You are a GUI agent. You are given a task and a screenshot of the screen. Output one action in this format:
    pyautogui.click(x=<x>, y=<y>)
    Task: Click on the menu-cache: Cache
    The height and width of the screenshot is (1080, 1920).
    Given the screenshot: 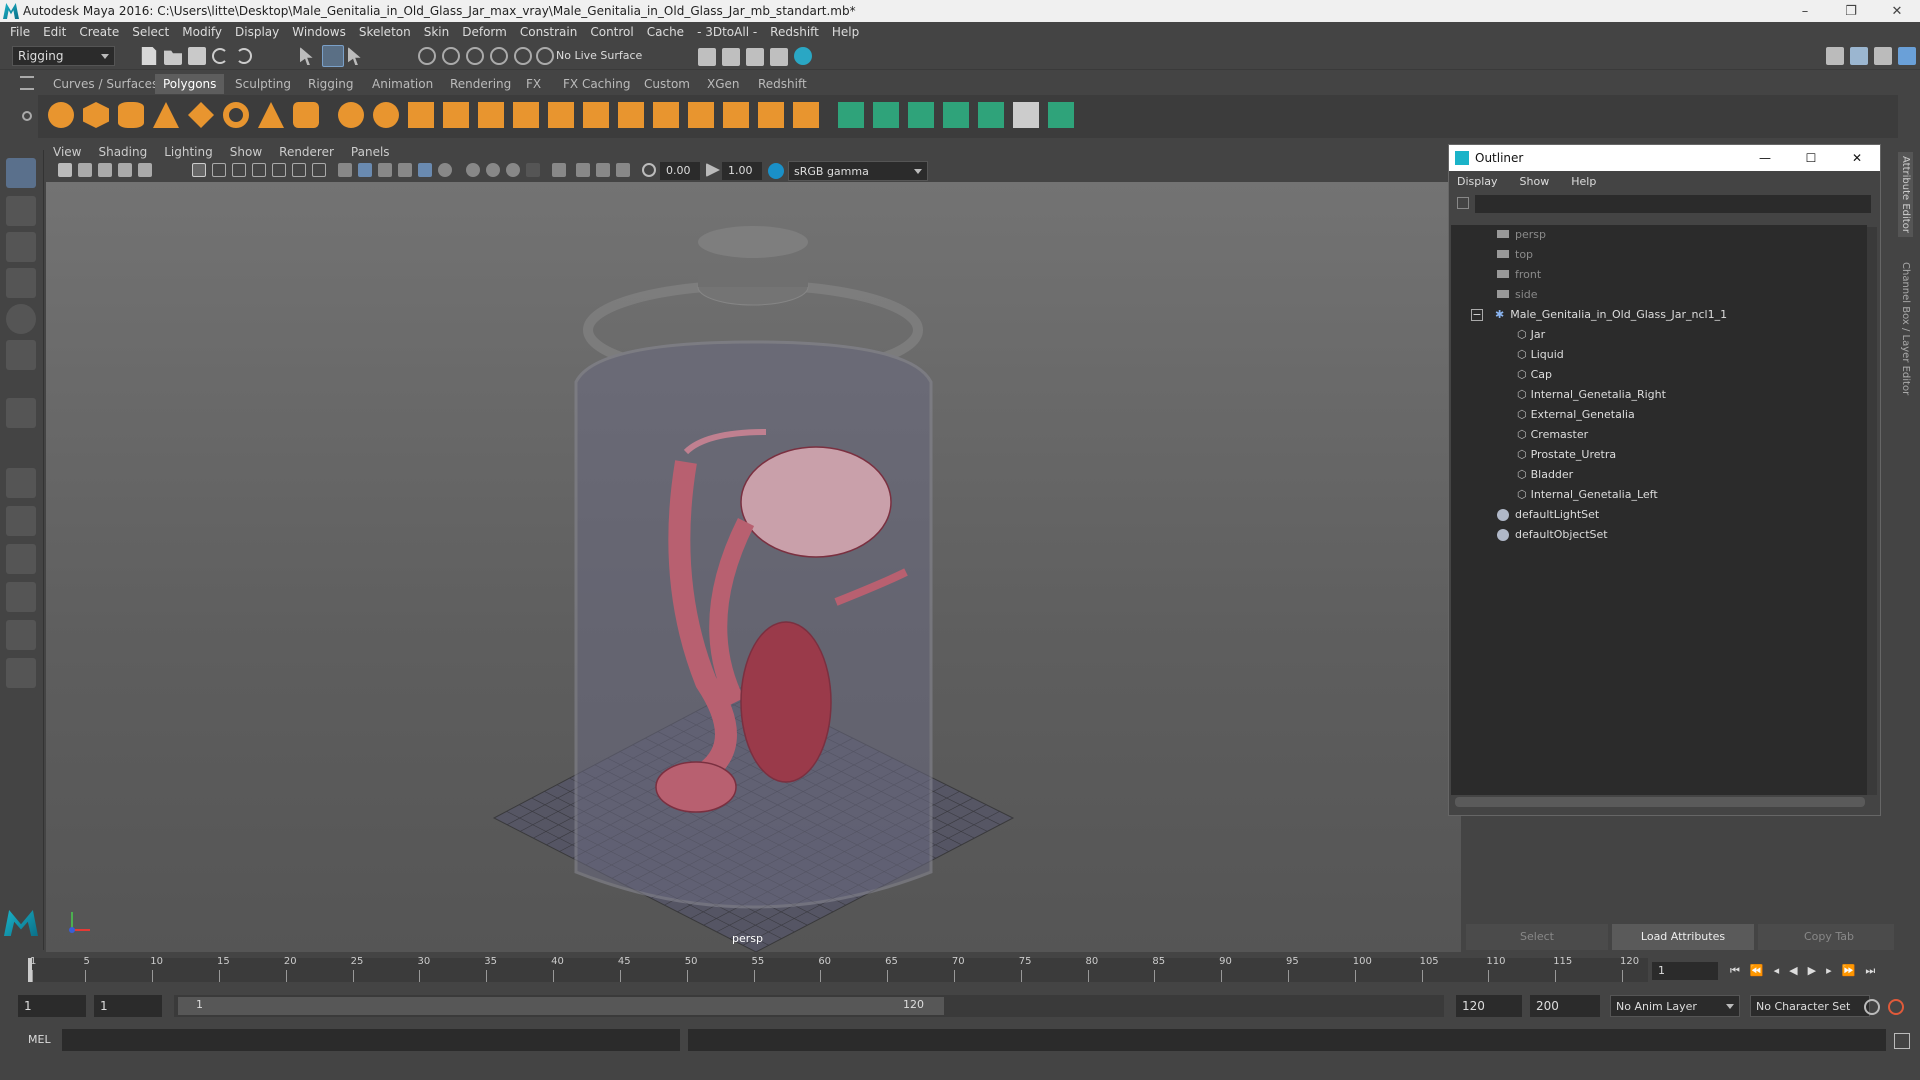 What is the action you would take?
    pyautogui.click(x=668, y=32)
    